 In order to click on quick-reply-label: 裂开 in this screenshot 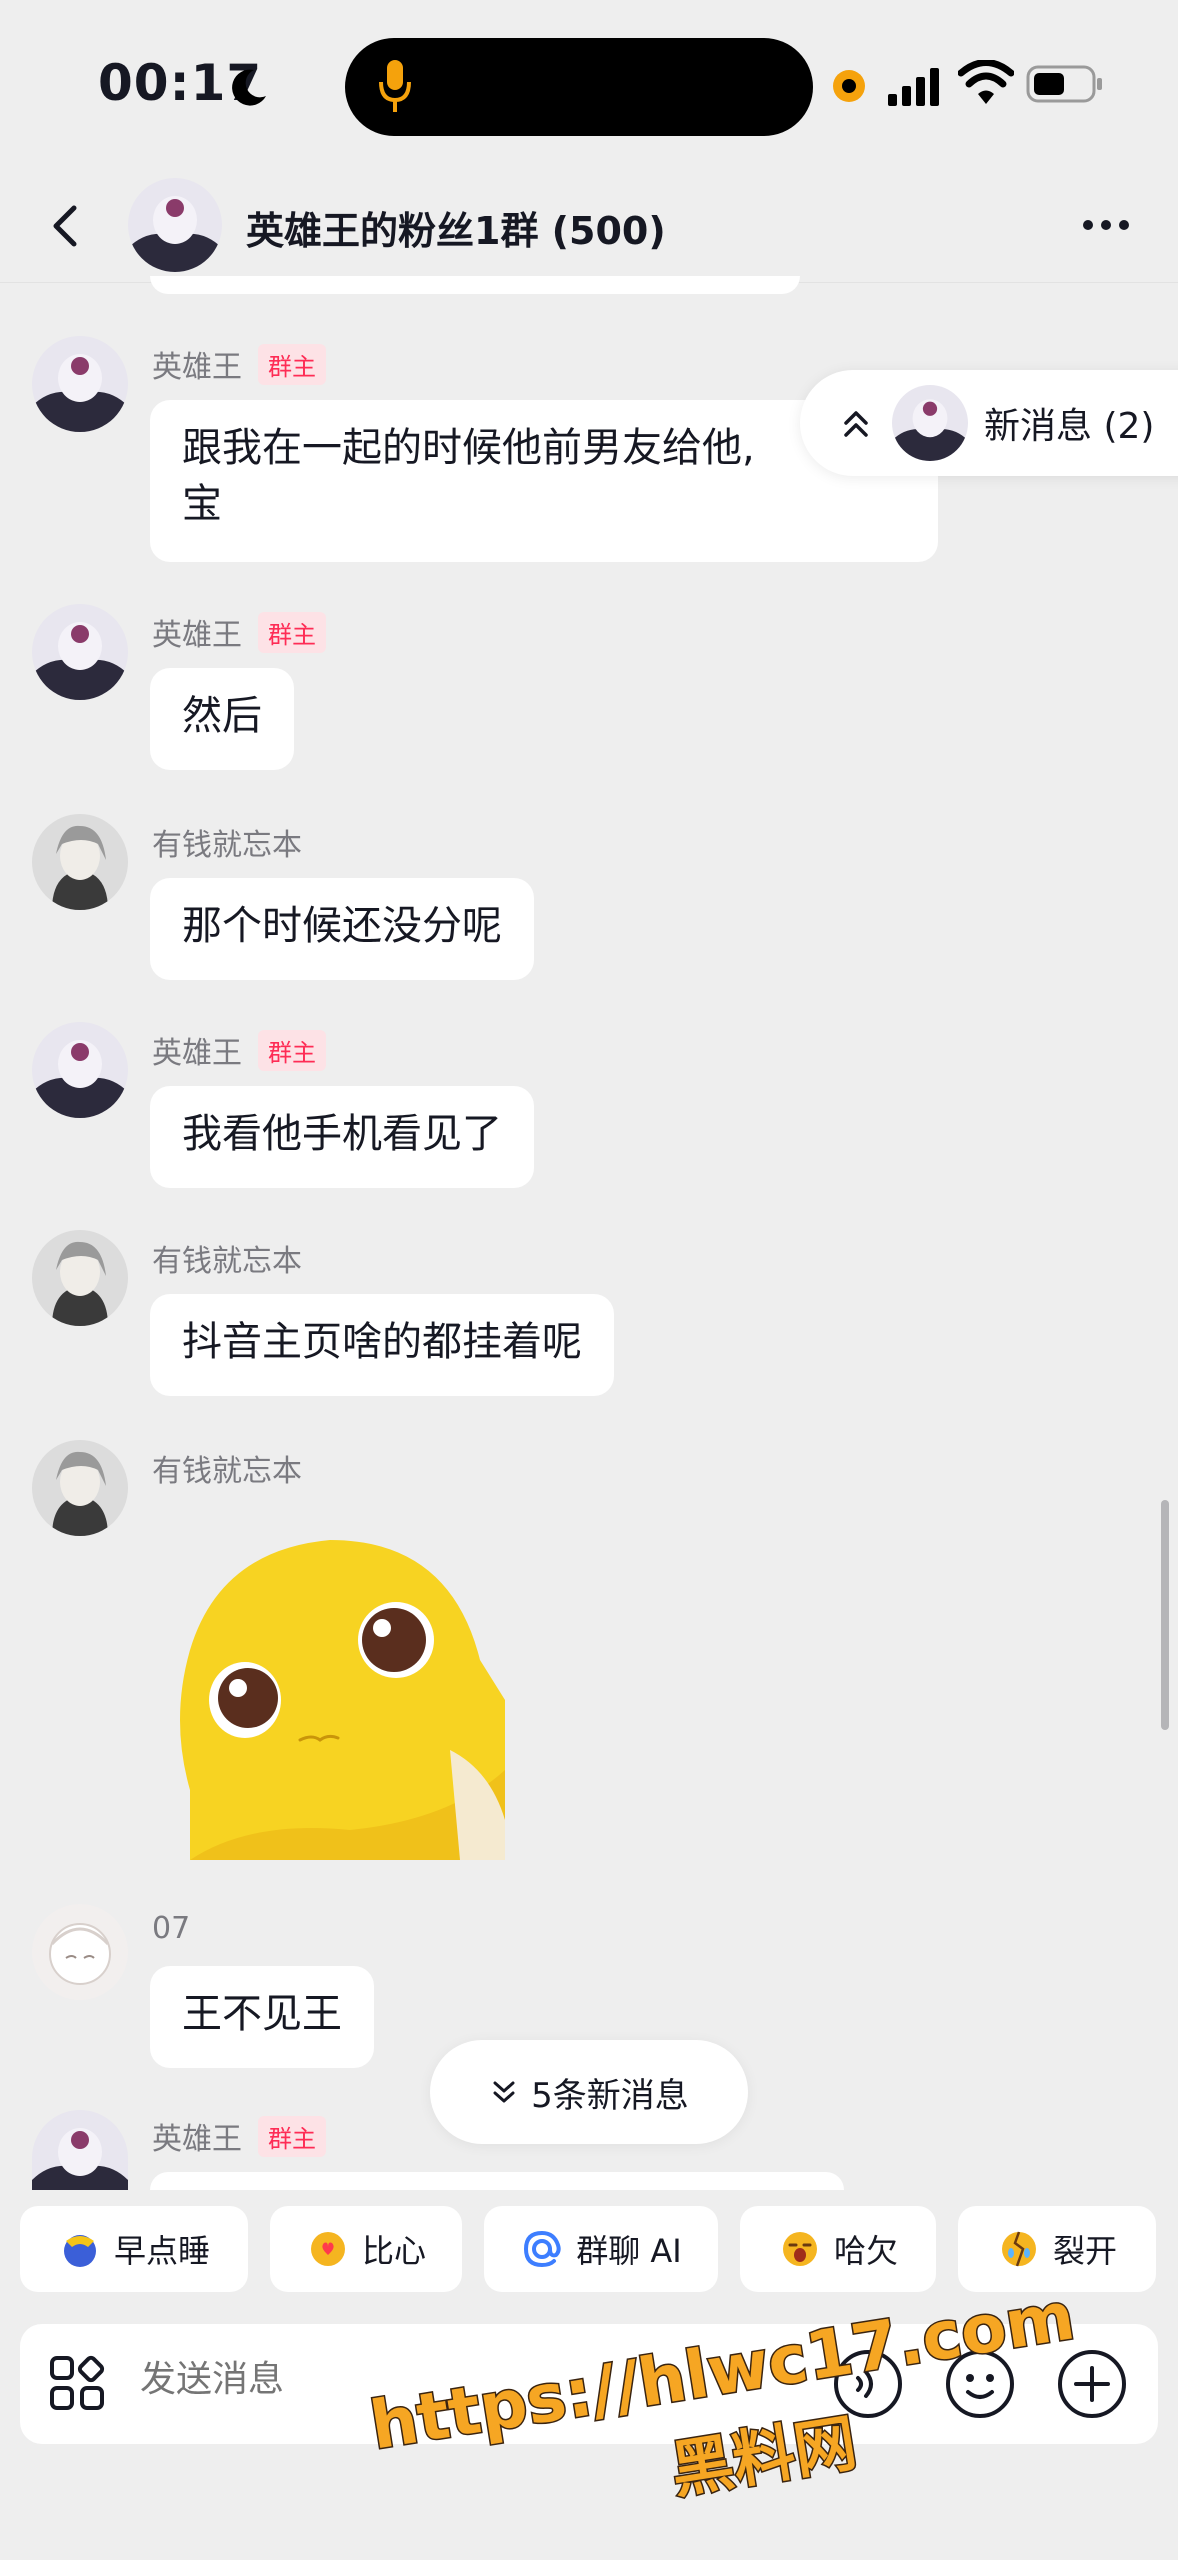, I will do `click(1084, 2251)`.